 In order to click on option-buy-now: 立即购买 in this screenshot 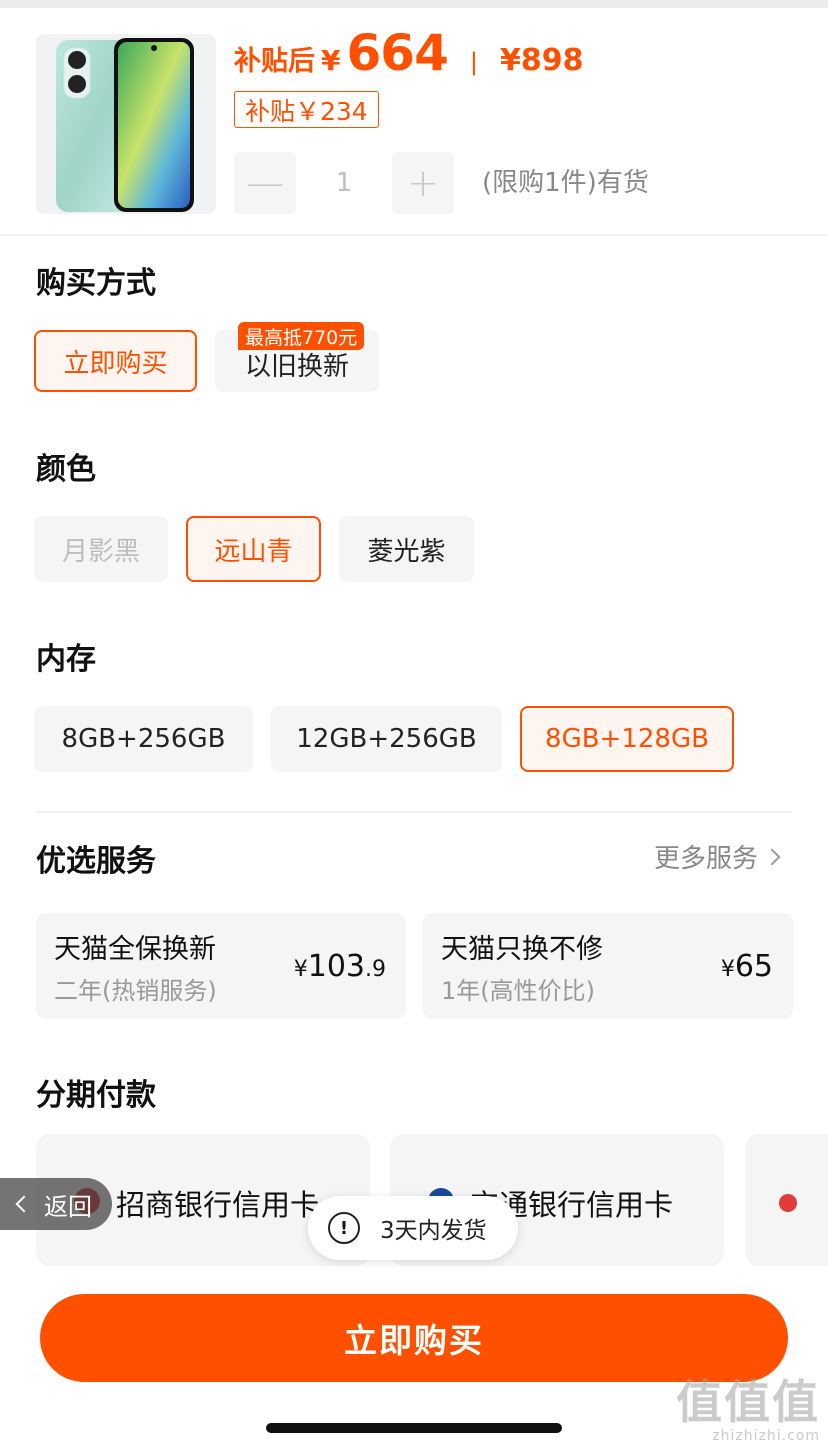, I will do `click(115, 361)`.